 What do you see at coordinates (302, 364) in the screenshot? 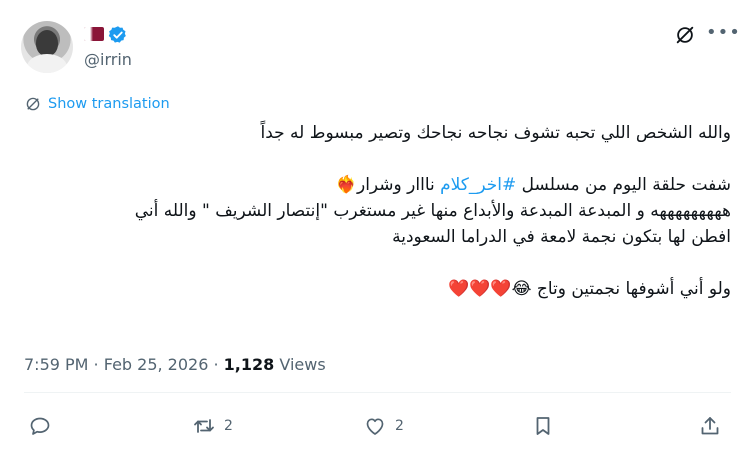
I see `views-label: Views` at bounding box center [302, 364].